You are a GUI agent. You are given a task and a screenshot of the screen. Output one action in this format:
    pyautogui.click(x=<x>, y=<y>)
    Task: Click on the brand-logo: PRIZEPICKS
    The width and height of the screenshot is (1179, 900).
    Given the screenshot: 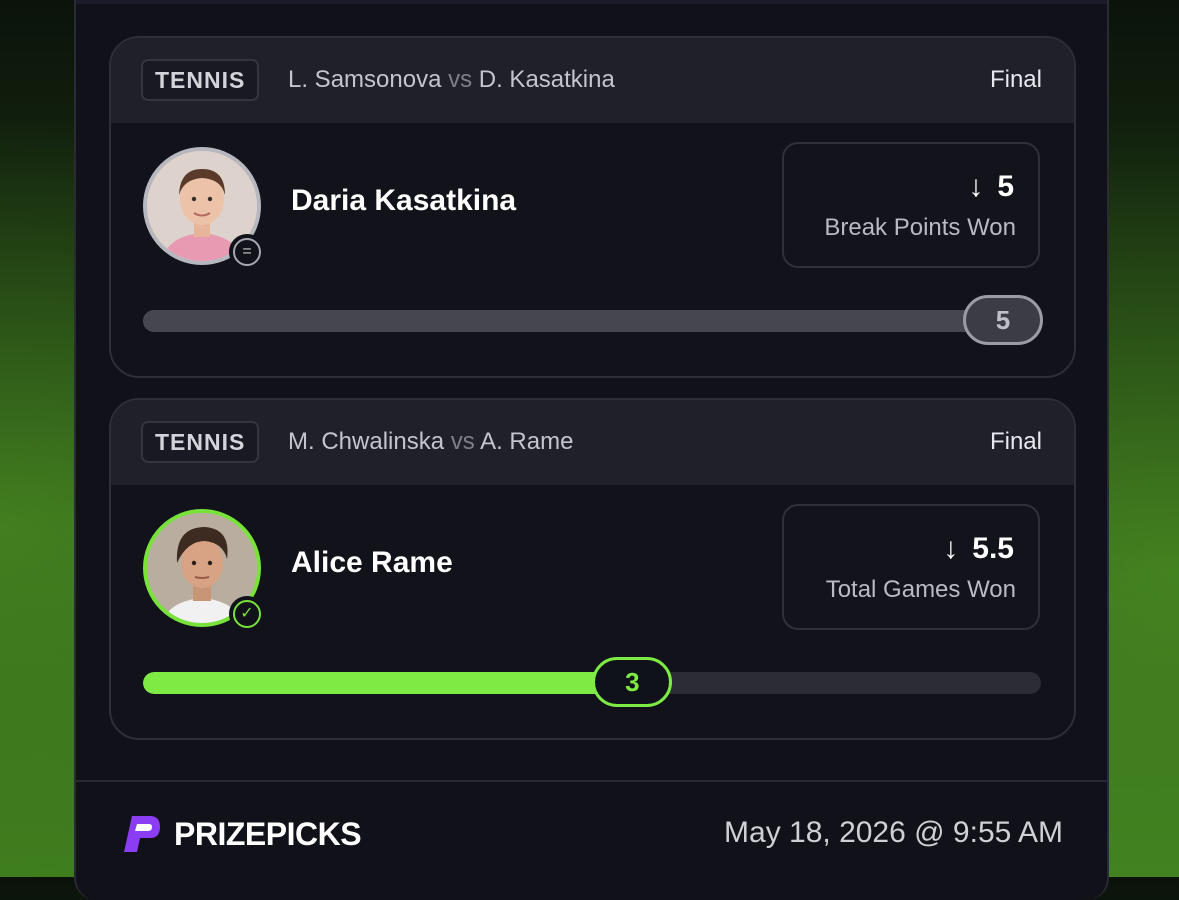 What is the action you would take?
    pyautogui.click(x=241, y=834)
    